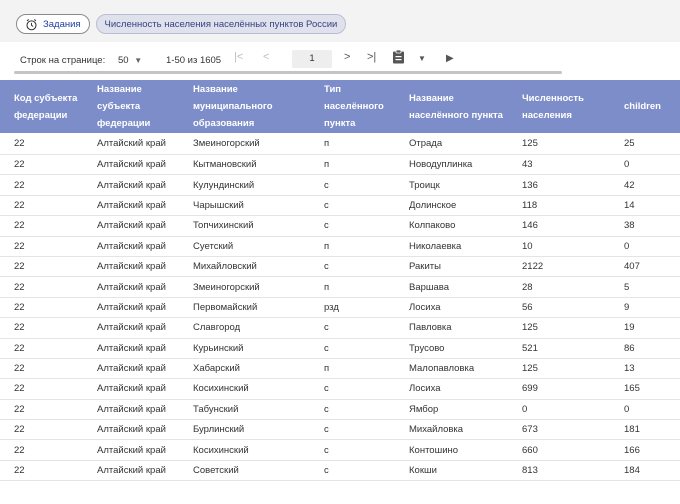 The image size is (680, 504). I want to click on table-cell: Кокши, so click(451, 471).